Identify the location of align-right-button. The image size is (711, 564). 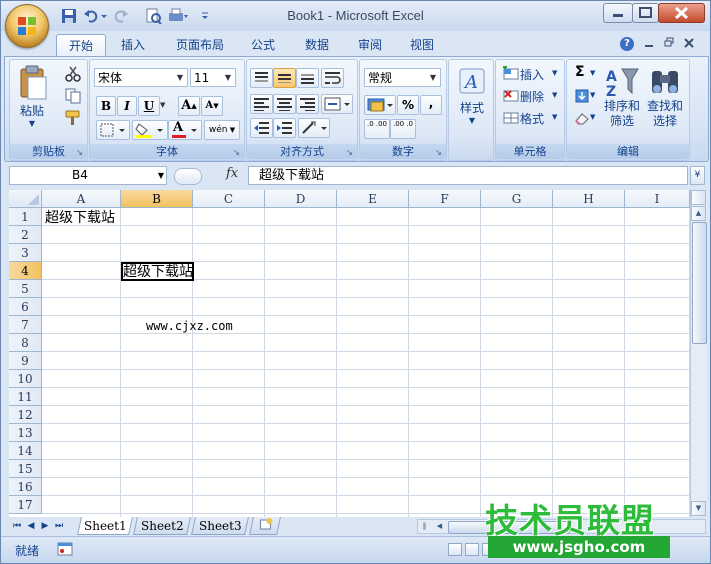
(307, 104).